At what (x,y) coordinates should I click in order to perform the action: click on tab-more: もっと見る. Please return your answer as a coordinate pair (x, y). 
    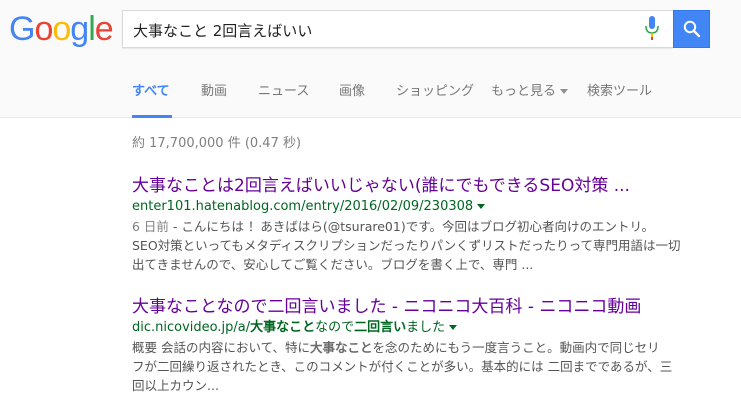
    Looking at the image, I should click on (530, 99).